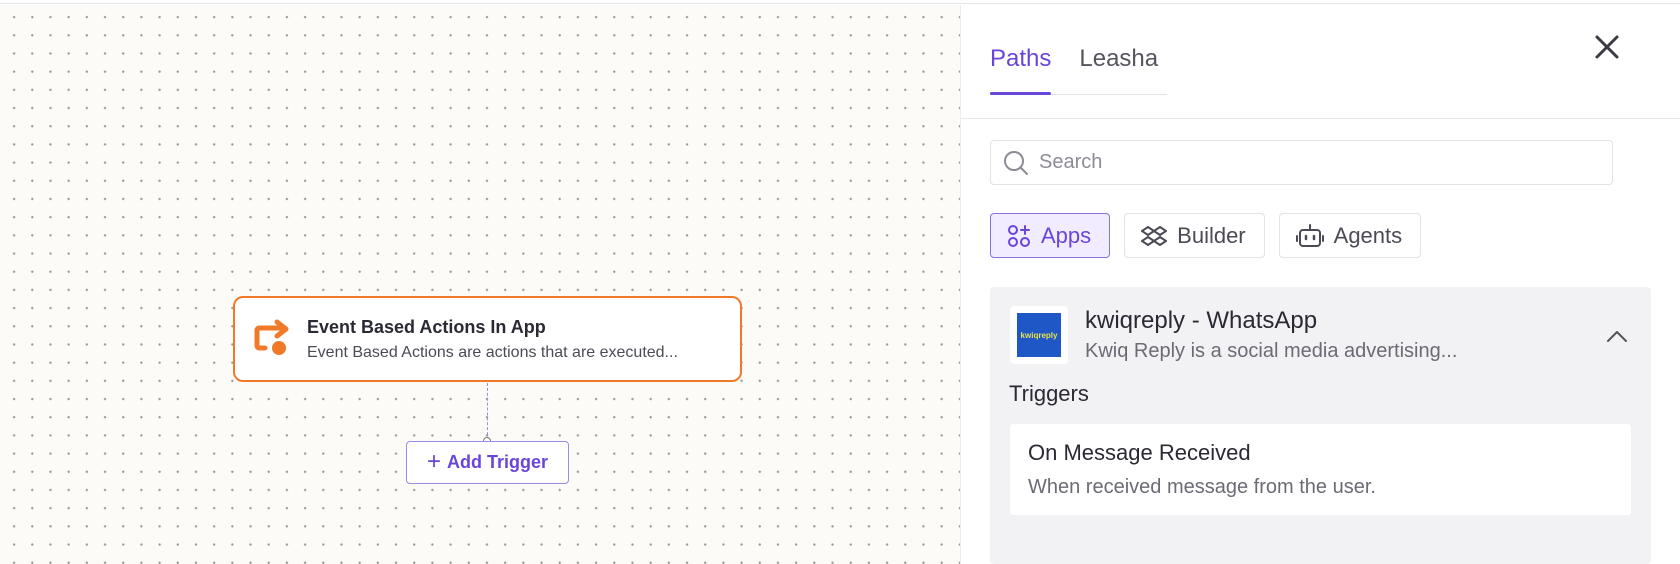 This screenshot has height=564, width=1680. I want to click on search-box, so click(1301, 162).